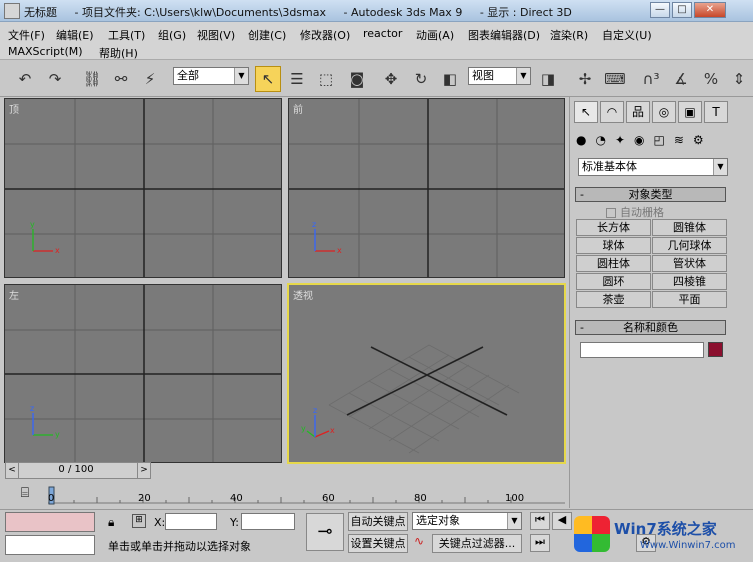 The width and height of the screenshot is (753, 562). I want to click on motion-tab-icon: ◎, so click(664, 112).